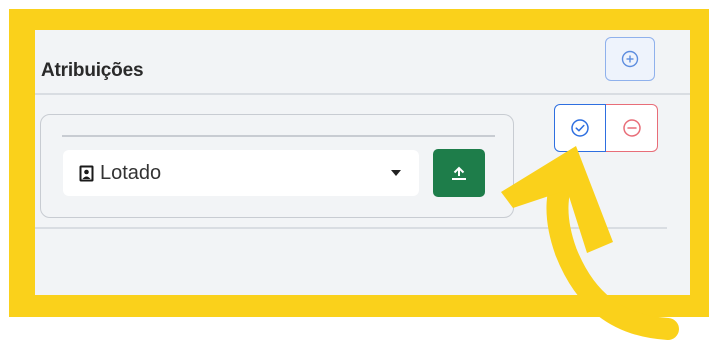  I want to click on assignment-select: Lotado, so click(241, 173).